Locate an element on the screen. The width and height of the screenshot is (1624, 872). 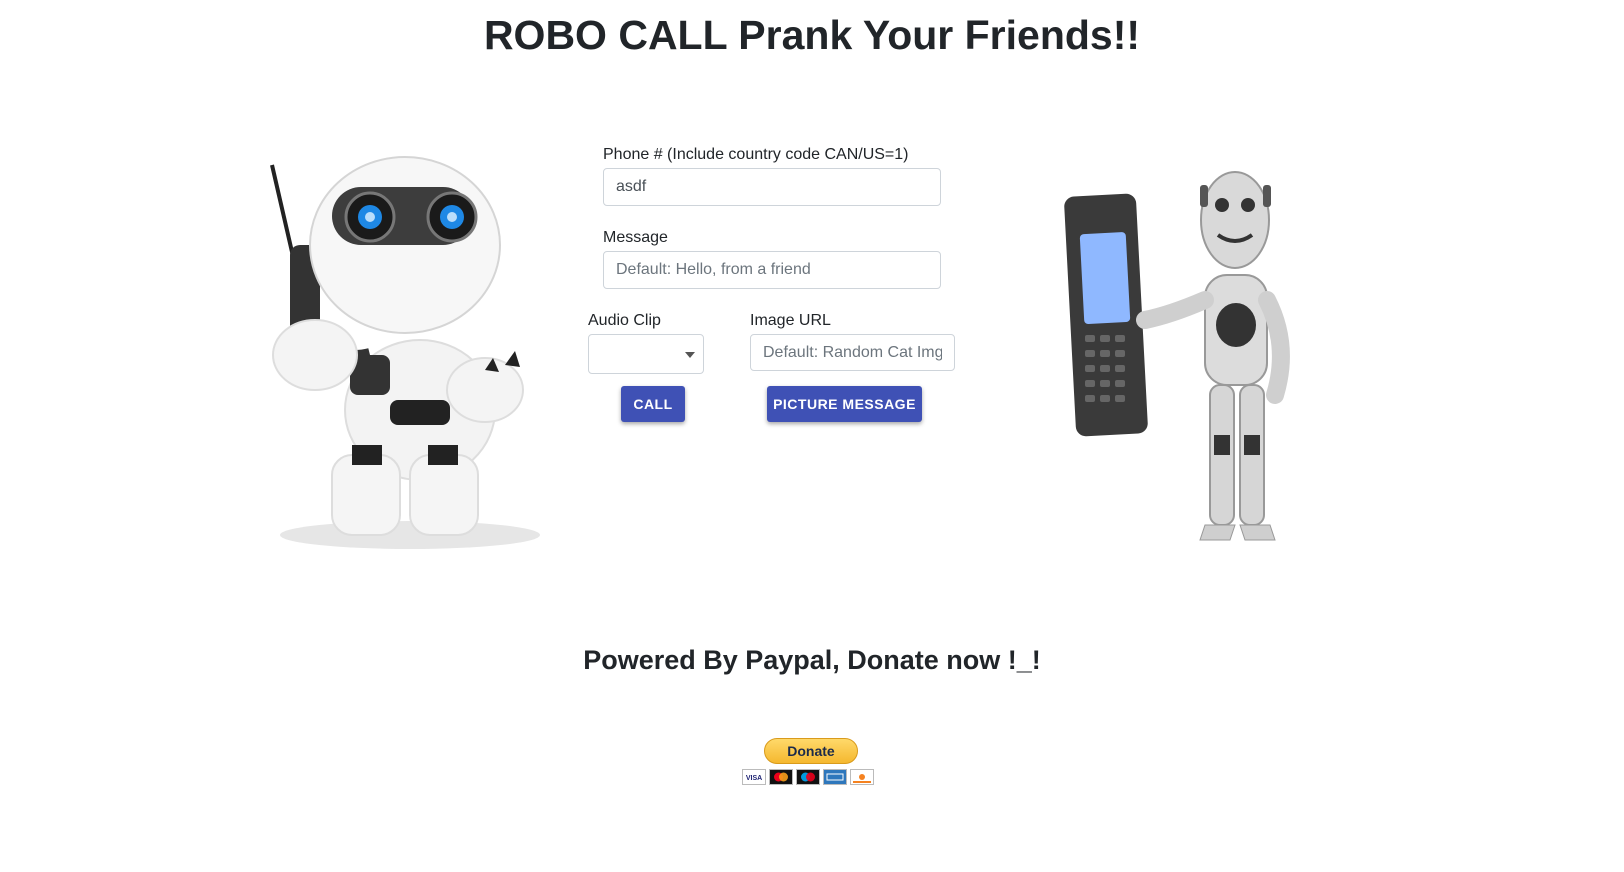
audio-clip-select is located at coordinates (646, 354).